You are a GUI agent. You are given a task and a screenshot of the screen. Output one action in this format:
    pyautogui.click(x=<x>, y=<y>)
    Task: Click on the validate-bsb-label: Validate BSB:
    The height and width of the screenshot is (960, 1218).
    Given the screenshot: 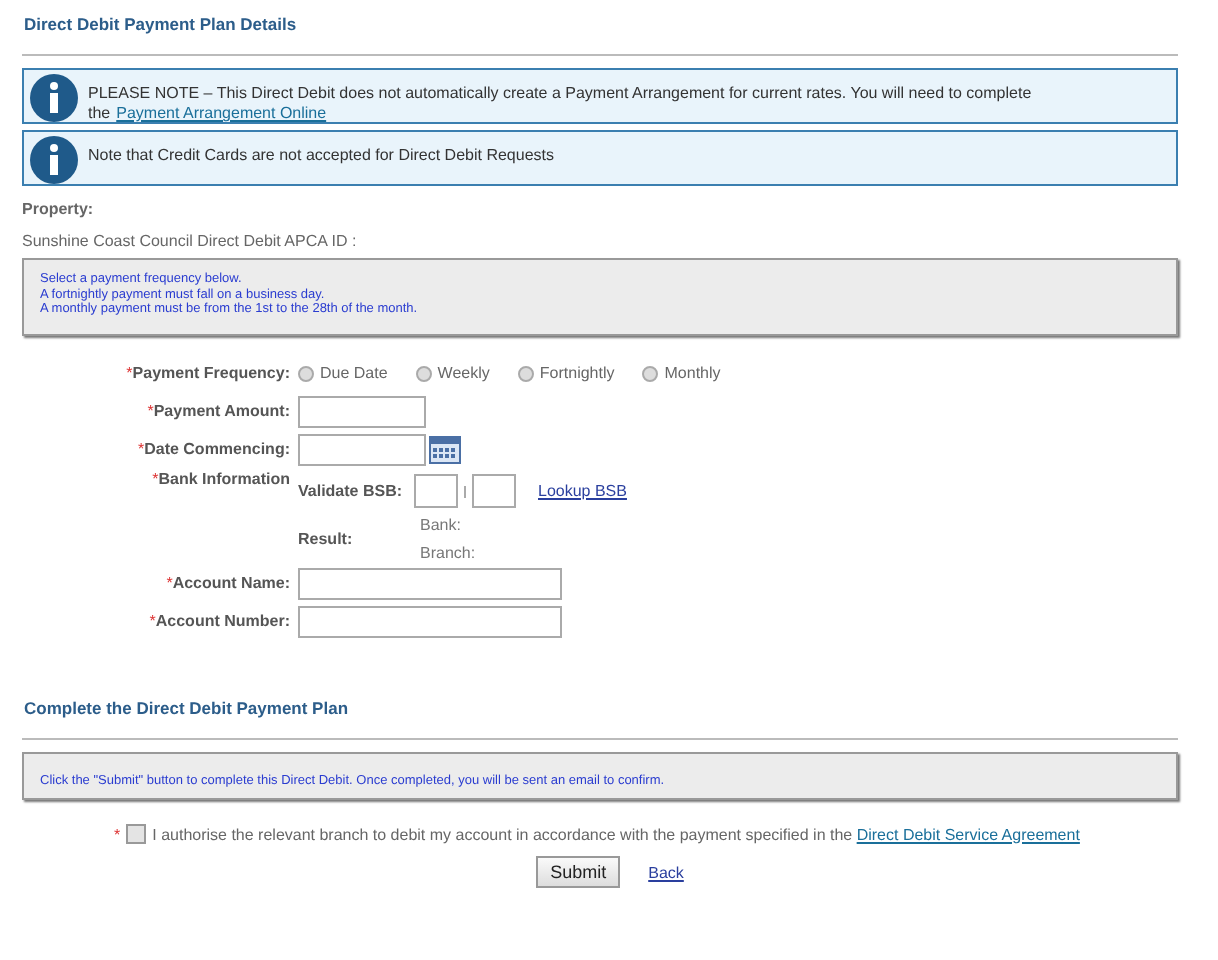 What is the action you would take?
    pyautogui.click(x=351, y=491)
    